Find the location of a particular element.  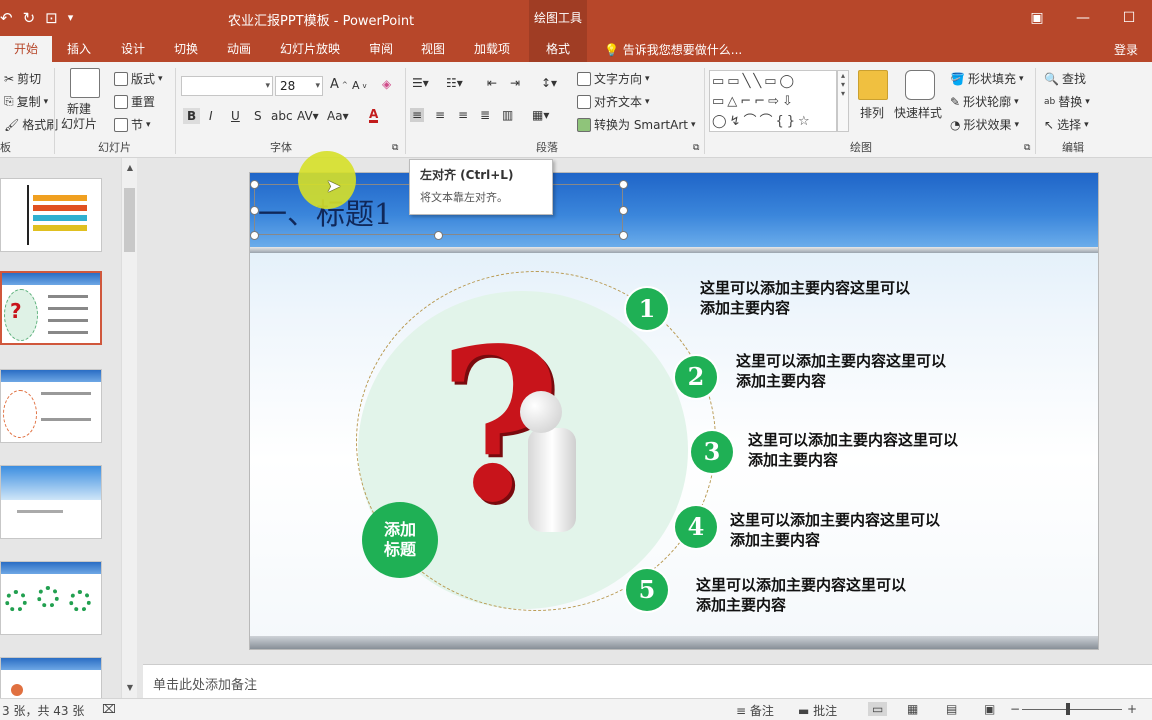

copy-button: ⎘ 复制 ▾ is located at coordinates (26, 101).